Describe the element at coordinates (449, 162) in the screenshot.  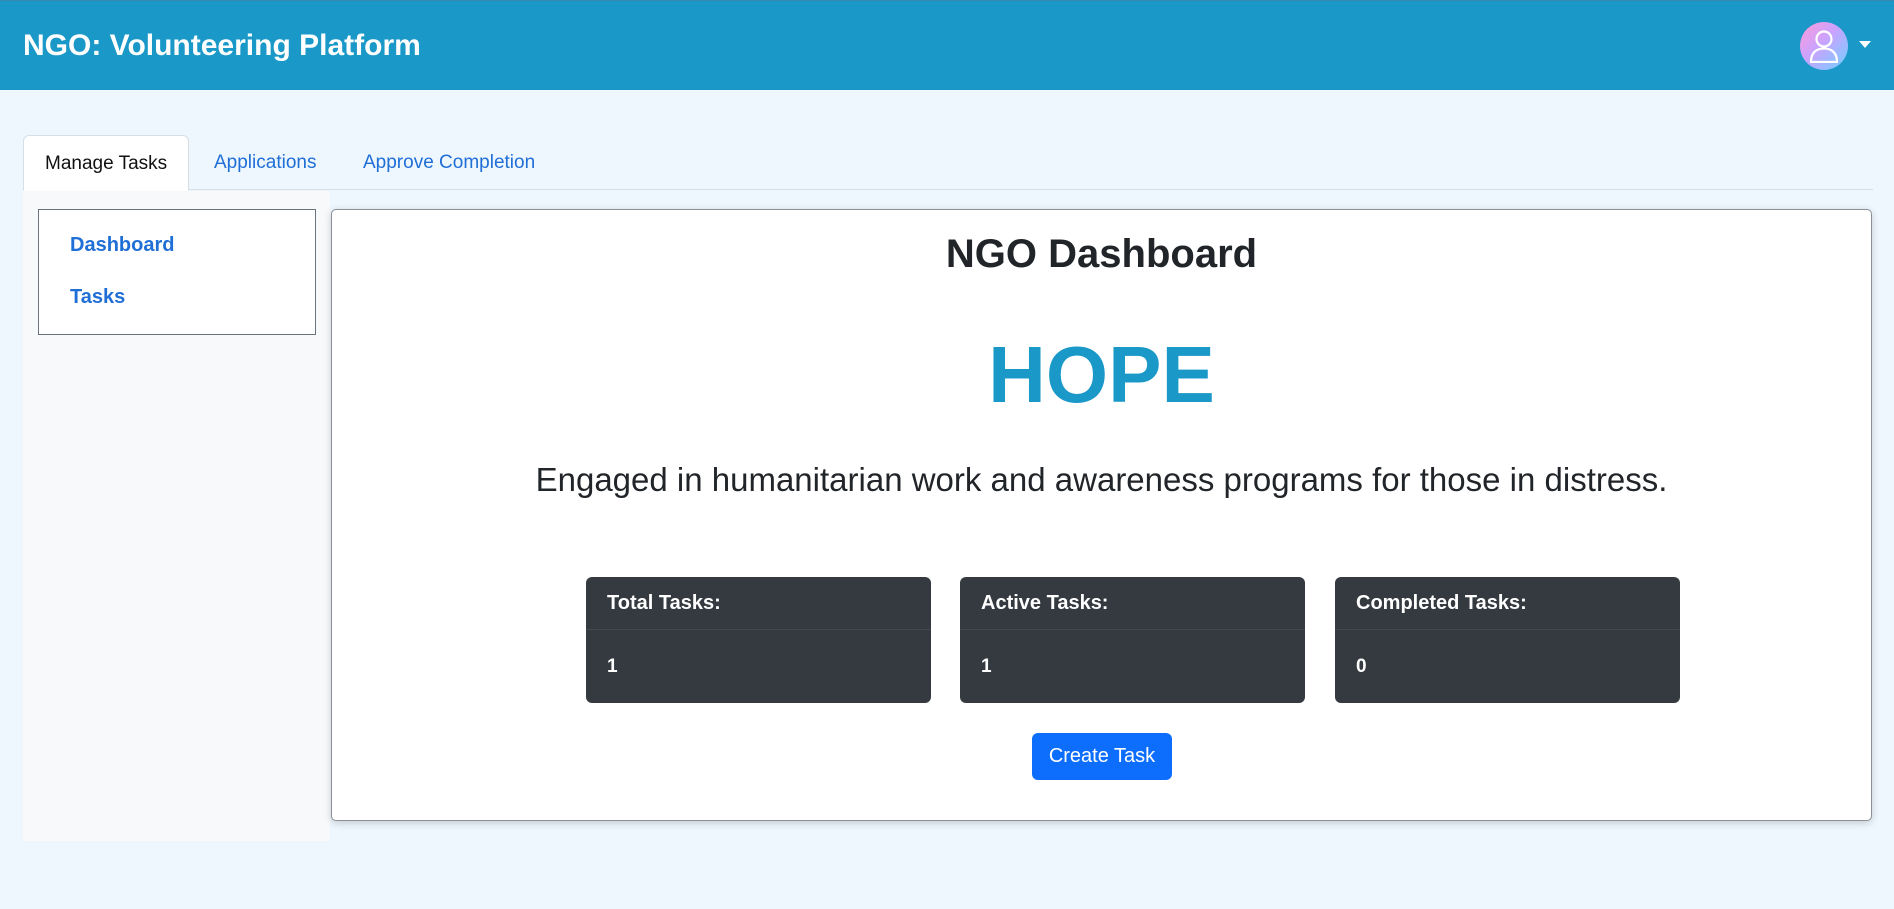
I see `tab-approve-completion: Approve Completion` at that location.